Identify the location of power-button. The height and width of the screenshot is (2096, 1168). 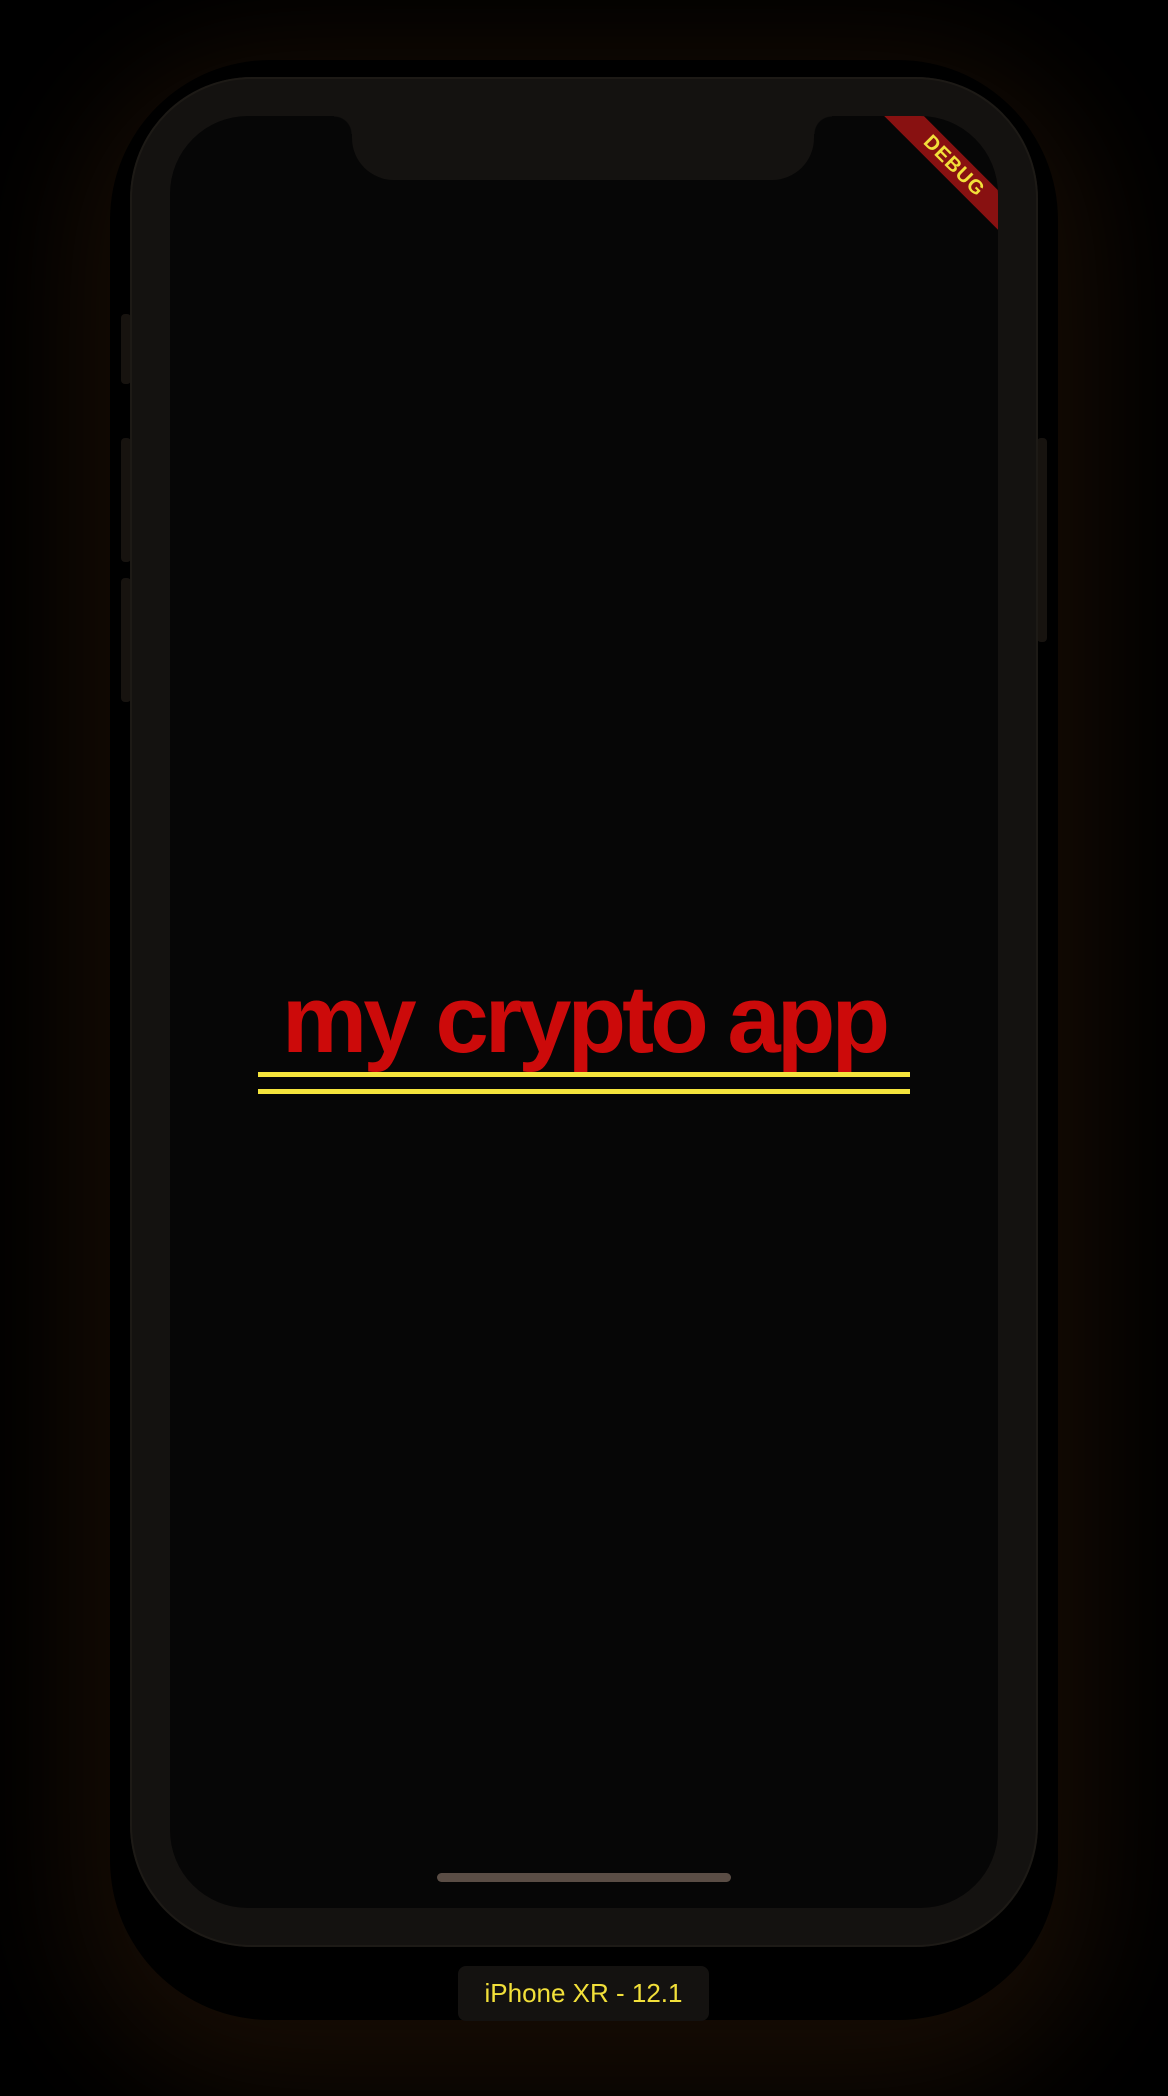
(1042, 540).